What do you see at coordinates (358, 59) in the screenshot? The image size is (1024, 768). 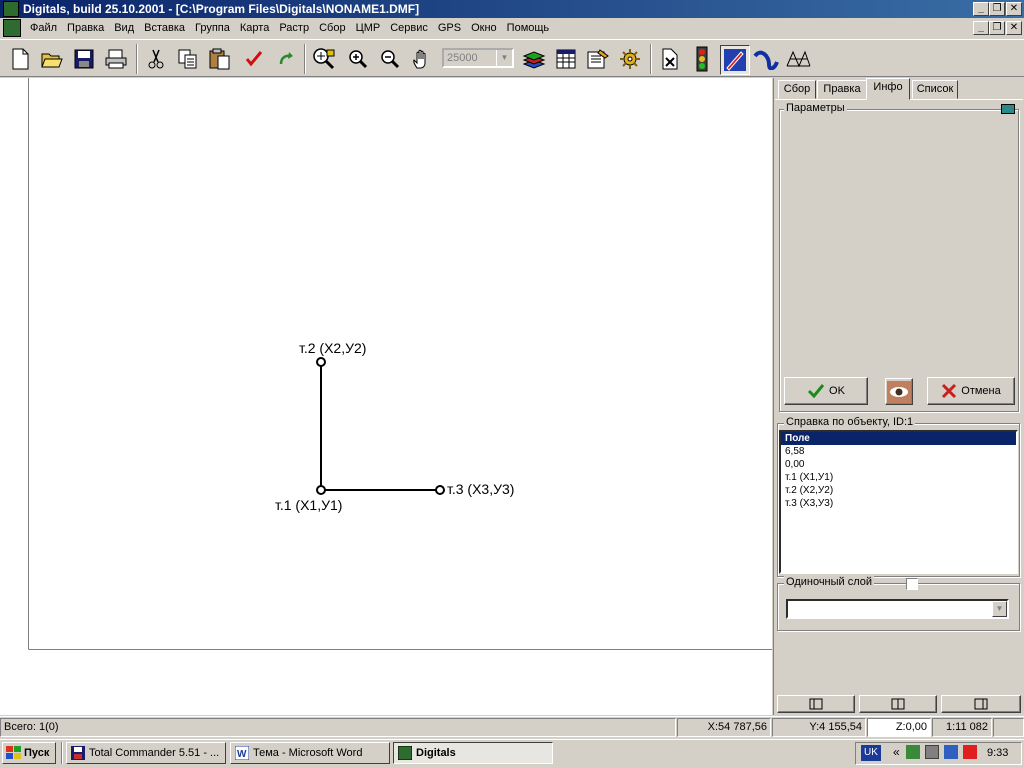 I see `zoom-in-icon` at bounding box center [358, 59].